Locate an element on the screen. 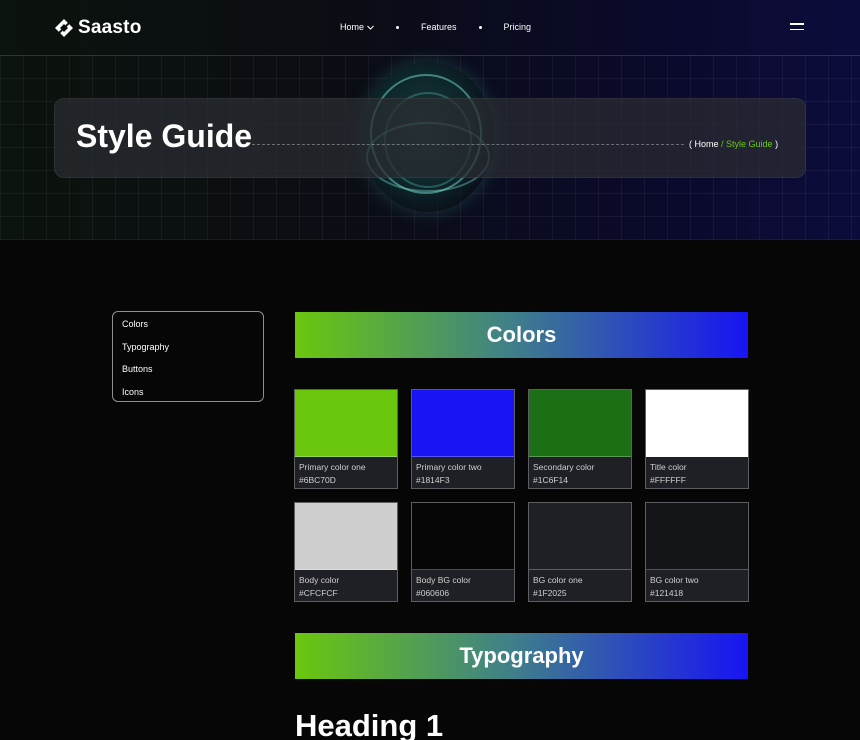  color-swatch-hex: #1F2025 is located at coordinates (550, 593).